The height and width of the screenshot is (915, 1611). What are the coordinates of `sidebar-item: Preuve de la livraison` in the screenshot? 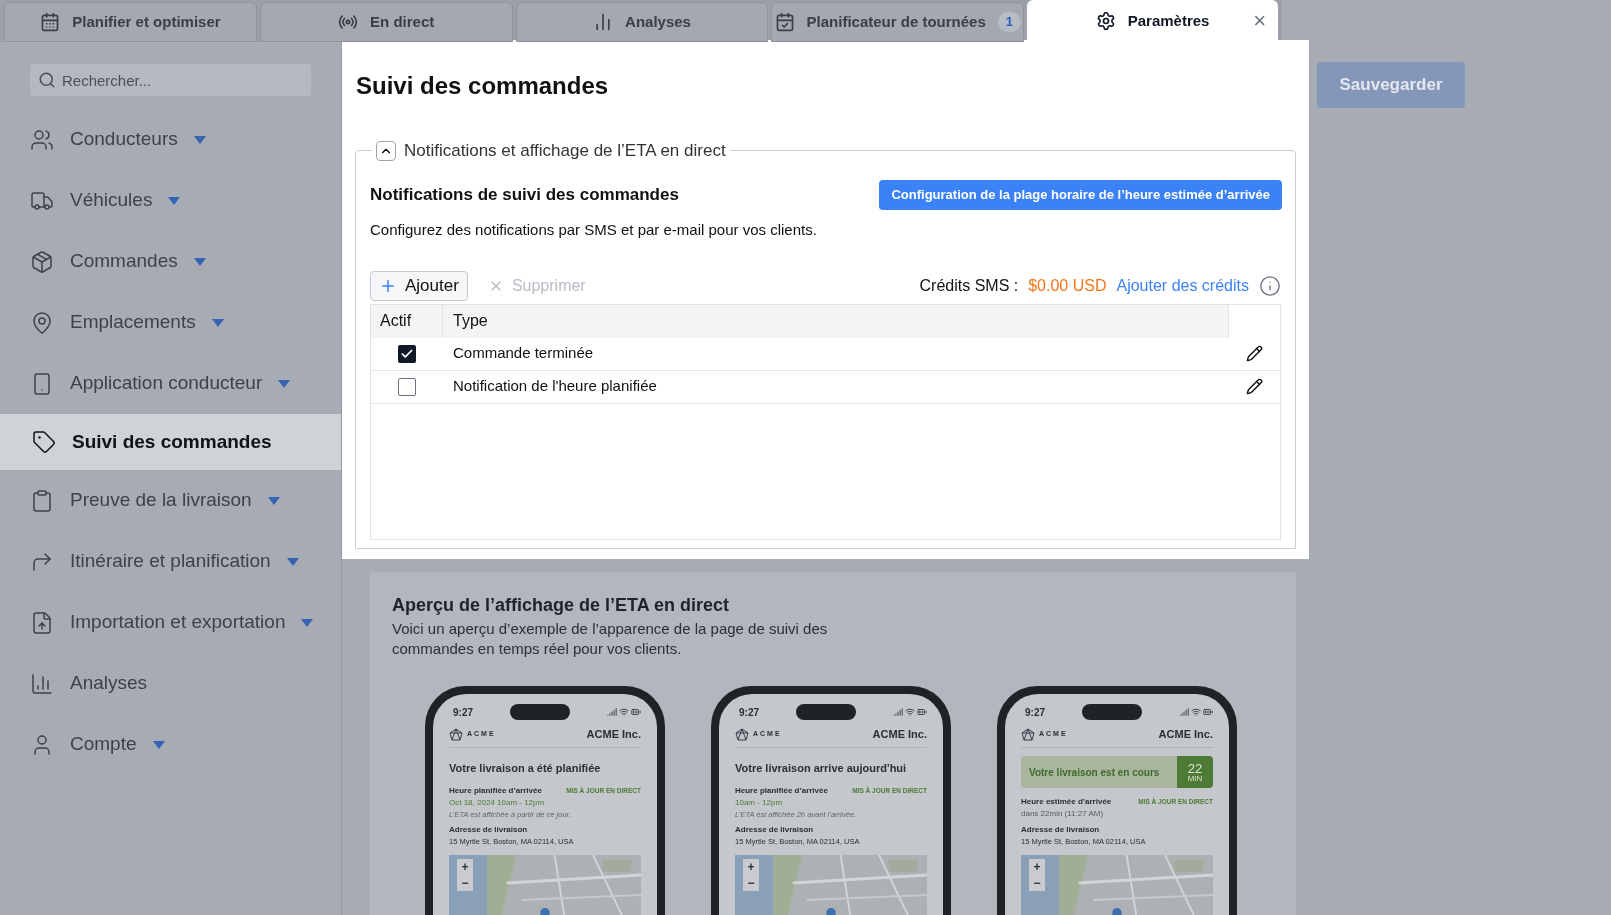 It's located at (170, 500).